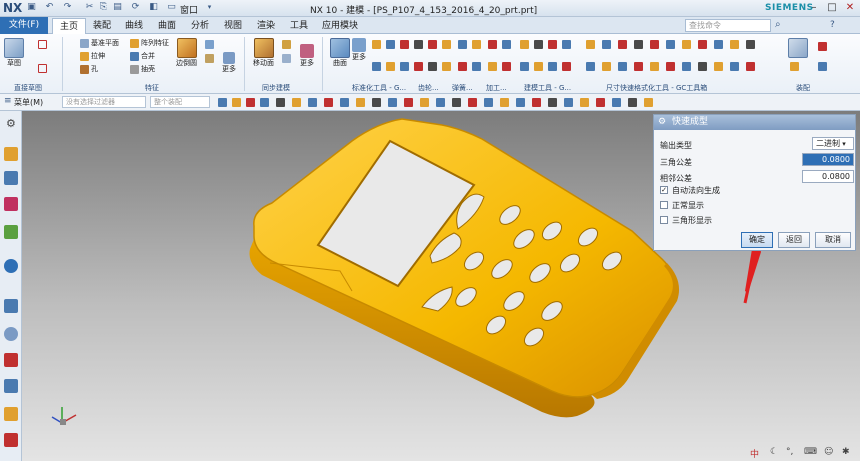  Describe the element at coordinates (828, 159) in the screenshot. I see `triangle-tolerance-input: 0.0800` at that location.